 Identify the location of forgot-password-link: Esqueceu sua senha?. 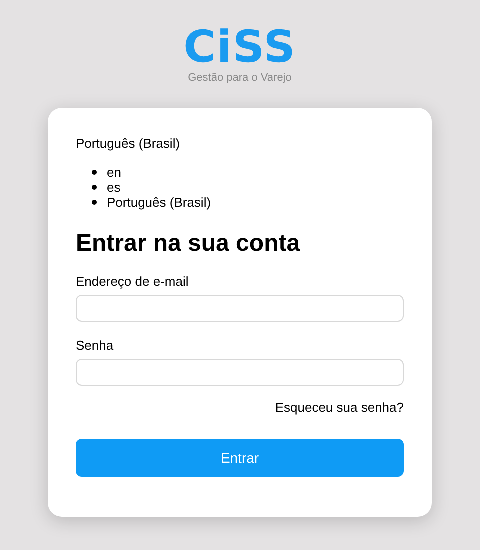
(339, 407).